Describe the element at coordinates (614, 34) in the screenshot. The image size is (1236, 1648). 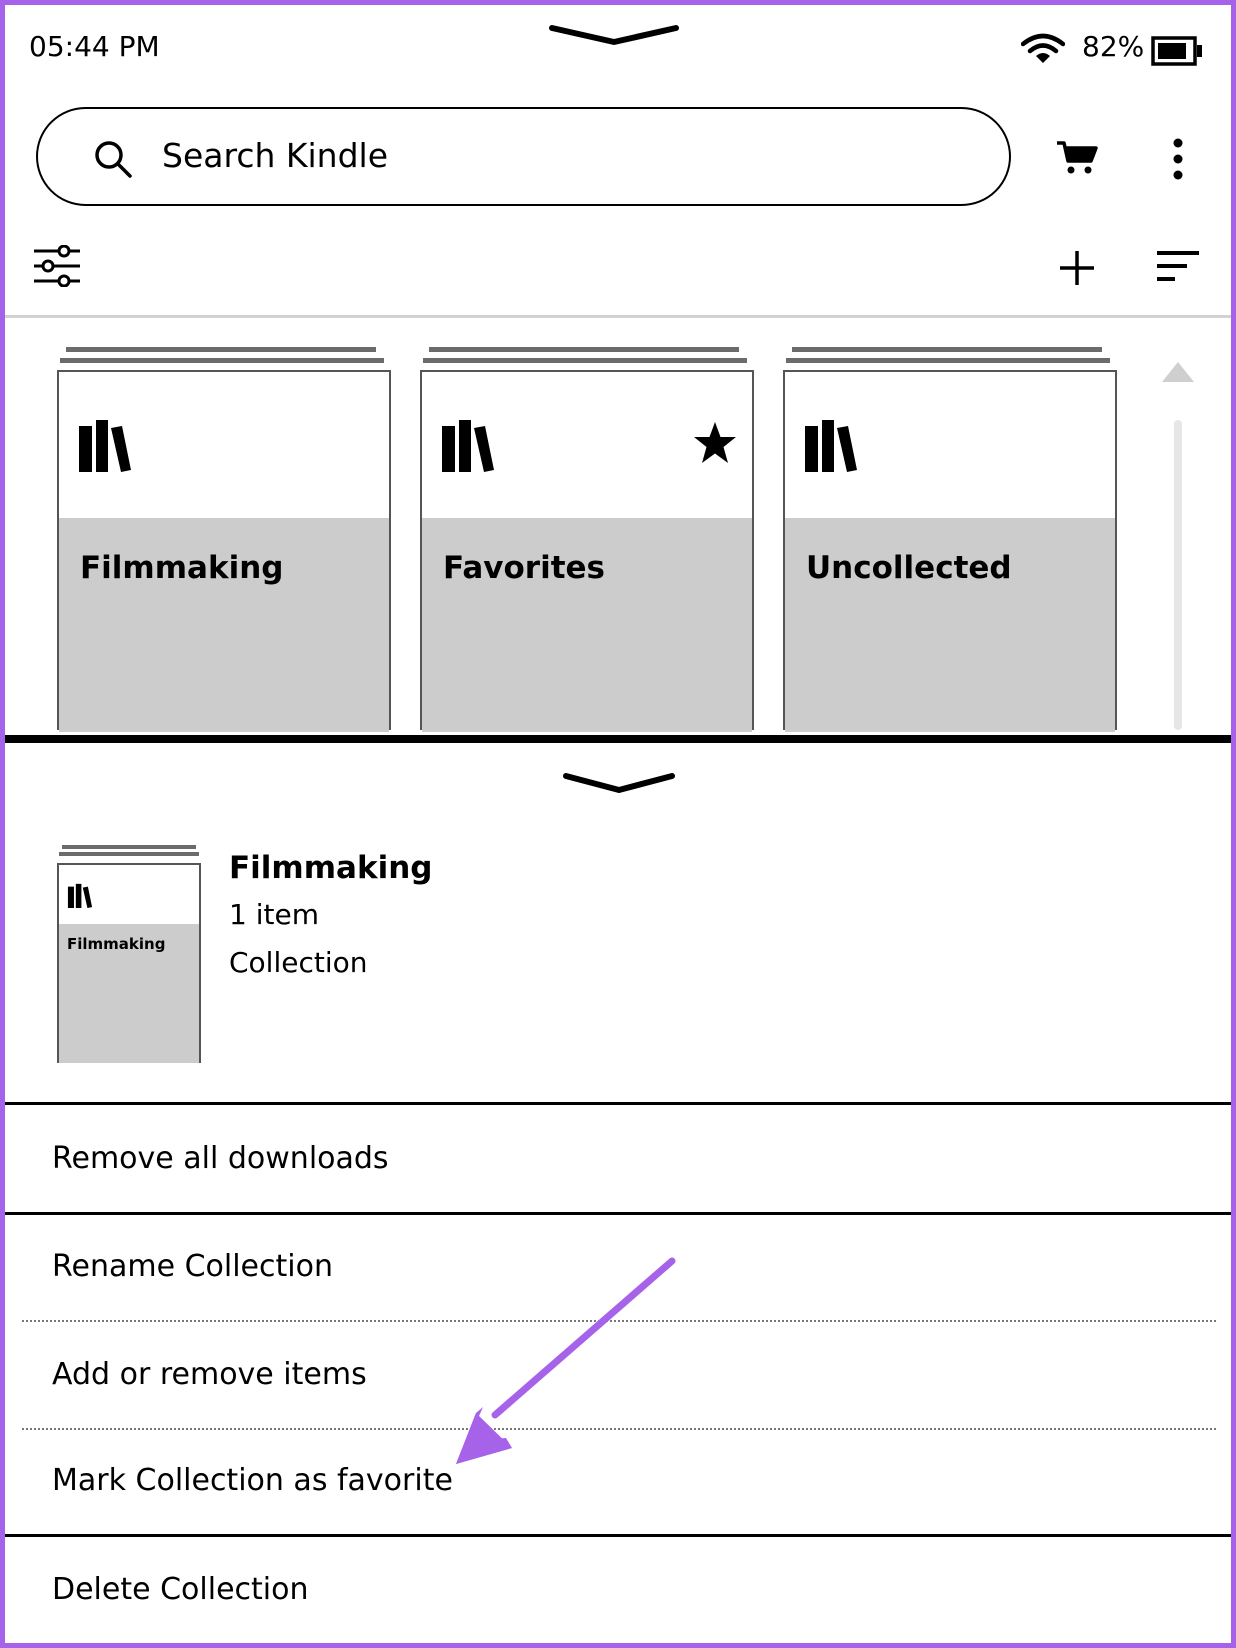
I see `pull-down-handle` at that location.